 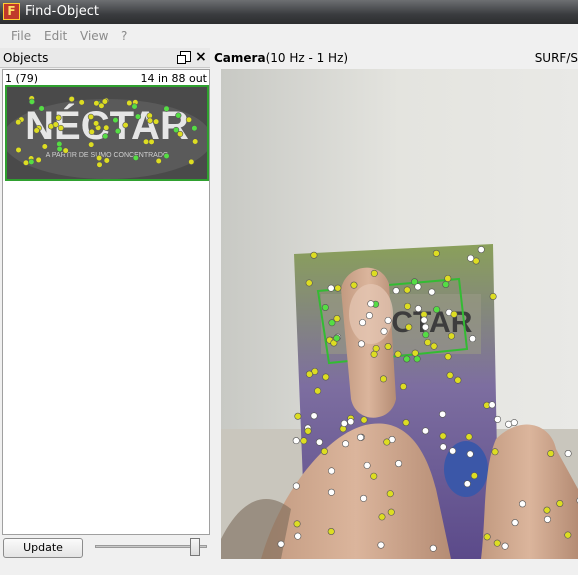 What do you see at coordinates (240, 58) in the screenshot?
I see `camera-title-label: Camera` at bounding box center [240, 58].